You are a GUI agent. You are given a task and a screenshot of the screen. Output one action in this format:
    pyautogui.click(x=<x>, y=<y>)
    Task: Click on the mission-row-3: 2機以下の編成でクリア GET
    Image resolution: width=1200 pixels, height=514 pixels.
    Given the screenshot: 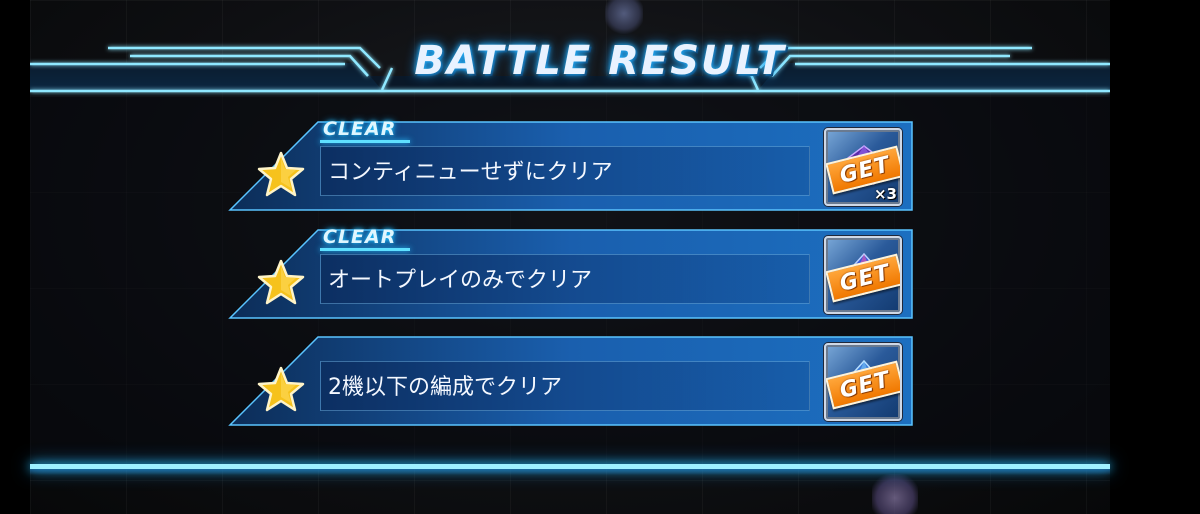 What is the action you would take?
    pyautogui.click(x=571, y=381)
    